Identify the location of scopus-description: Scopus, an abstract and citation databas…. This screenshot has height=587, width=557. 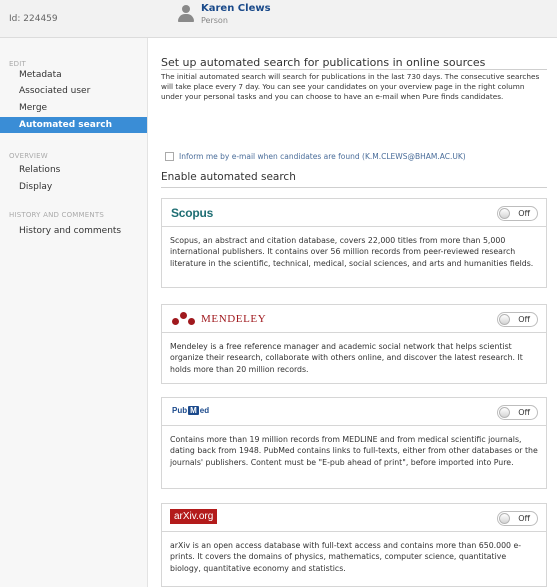
(352, 252).